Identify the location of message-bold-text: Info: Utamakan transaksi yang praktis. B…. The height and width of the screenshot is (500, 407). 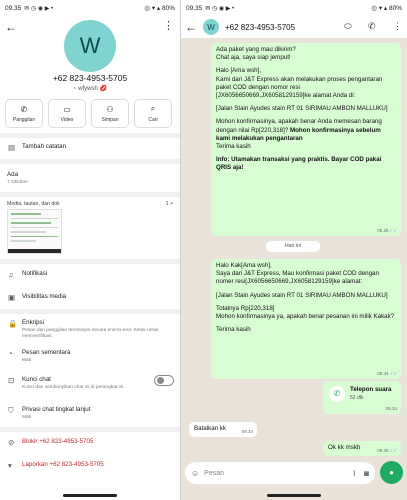
(299, 164).